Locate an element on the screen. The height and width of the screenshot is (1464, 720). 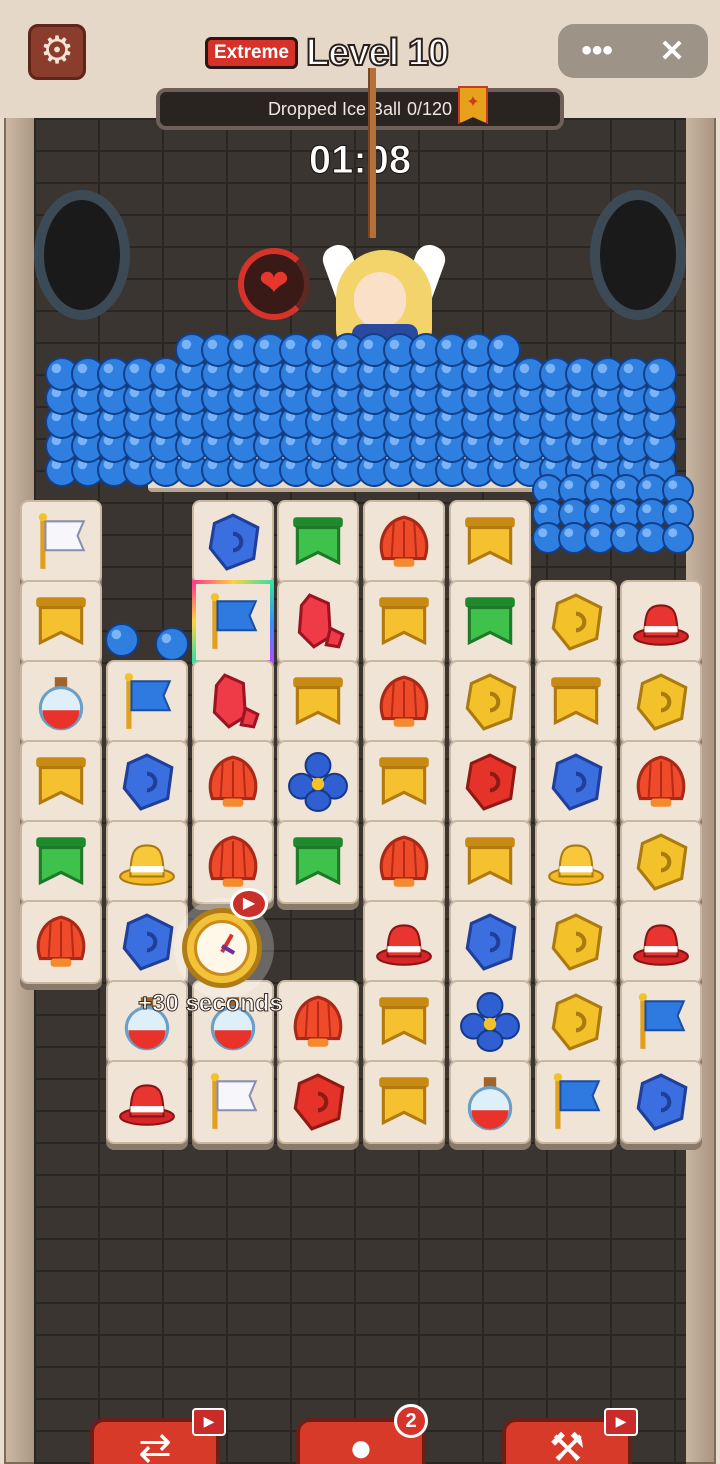
hint-button: ● 2 is located at coordinates (362, 1434).